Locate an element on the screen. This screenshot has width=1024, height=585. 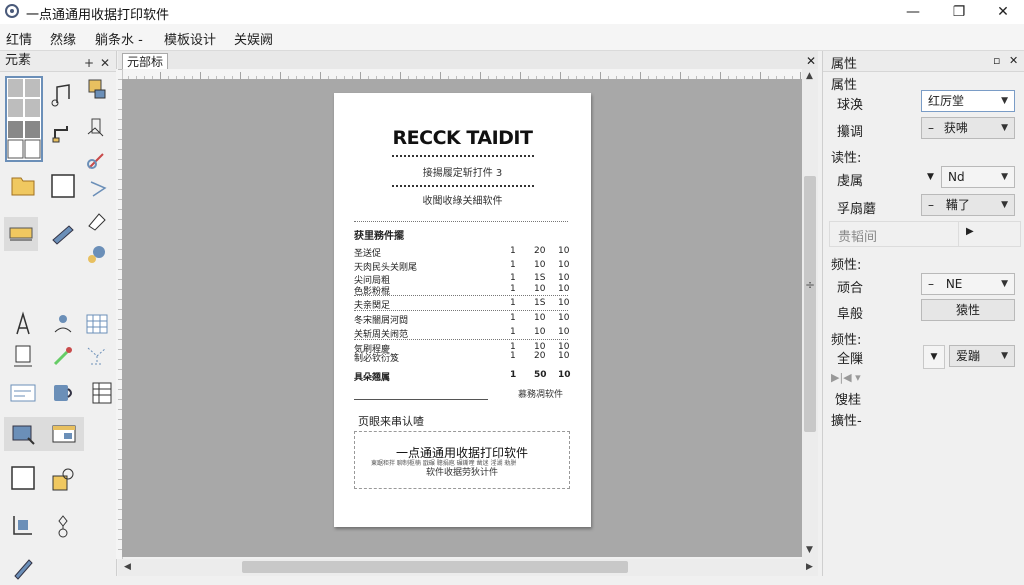
chevron-right-icon: ▶ is located at coordinates (970, 231).